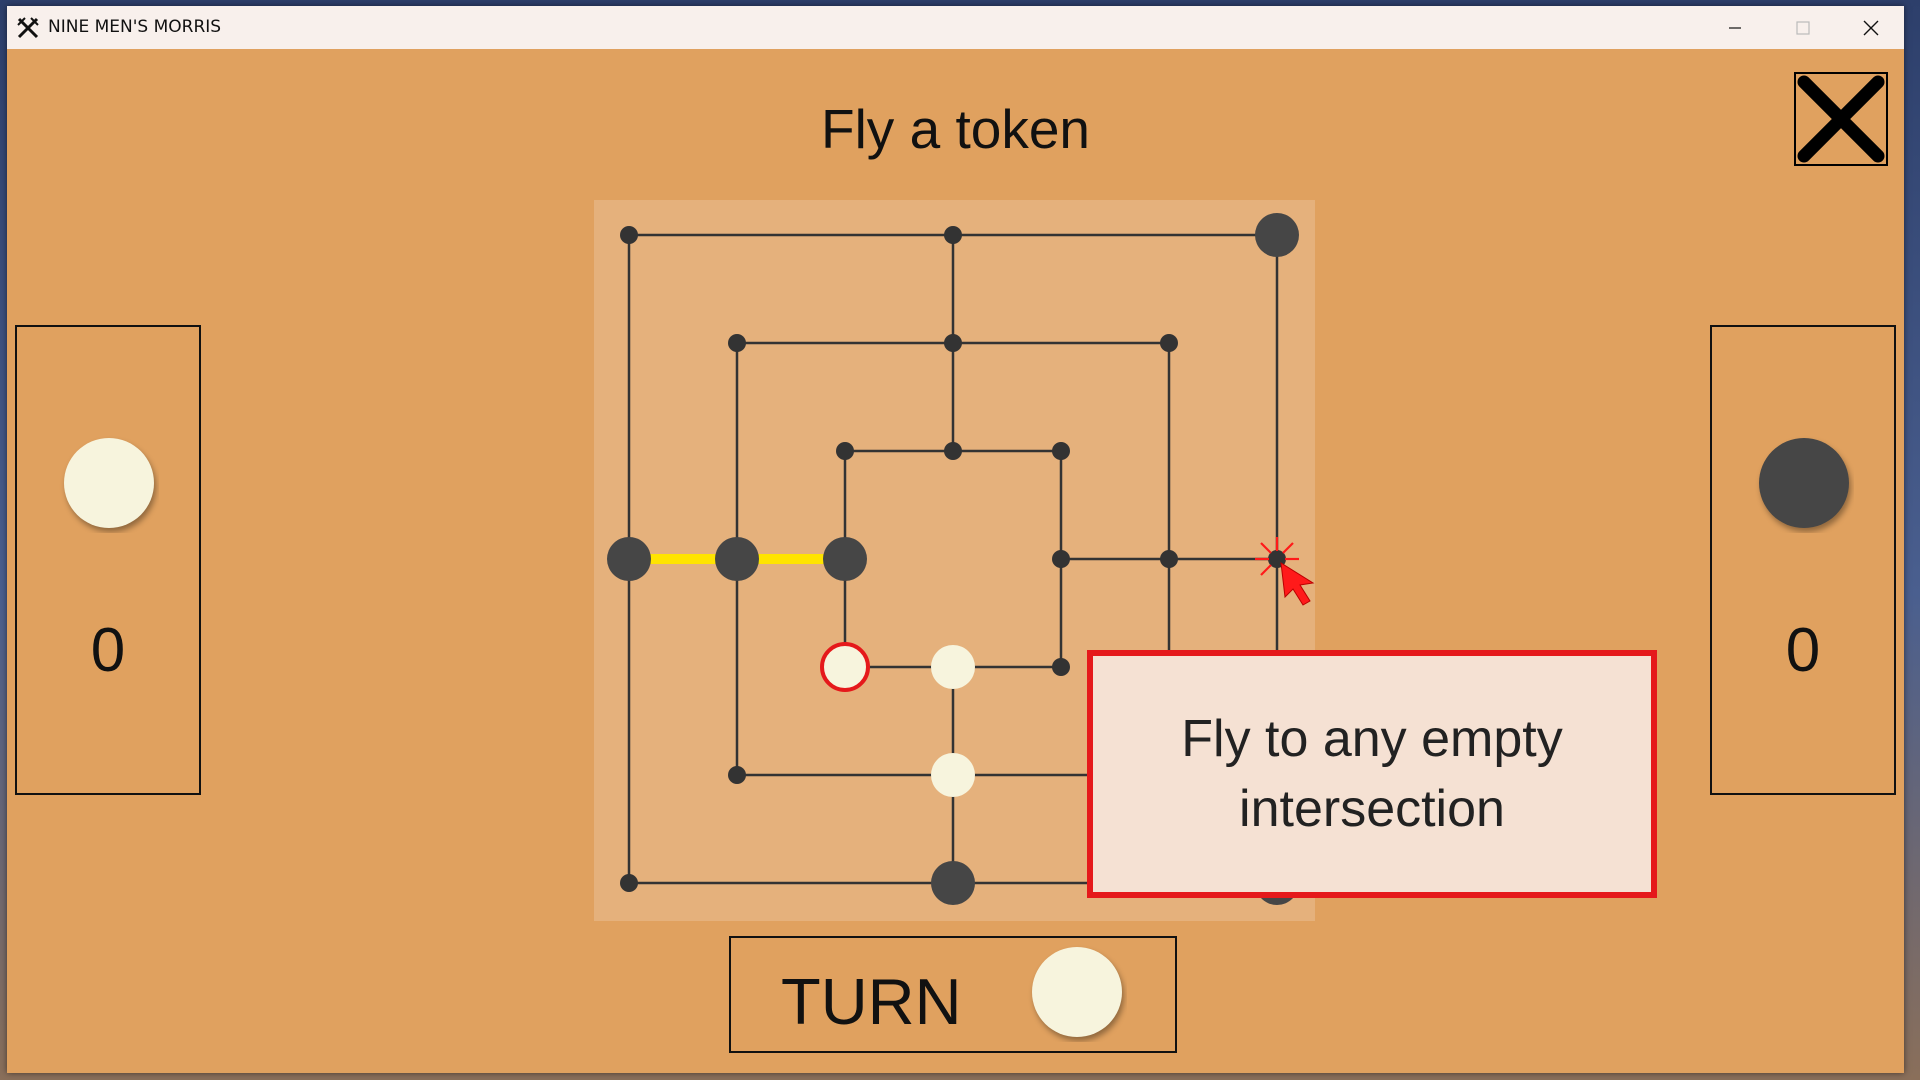 The image size is (1920, 1080). Describe the element at coordinates (28, 28) in the screenshot. I see `crossed-swords-icon` at that location.